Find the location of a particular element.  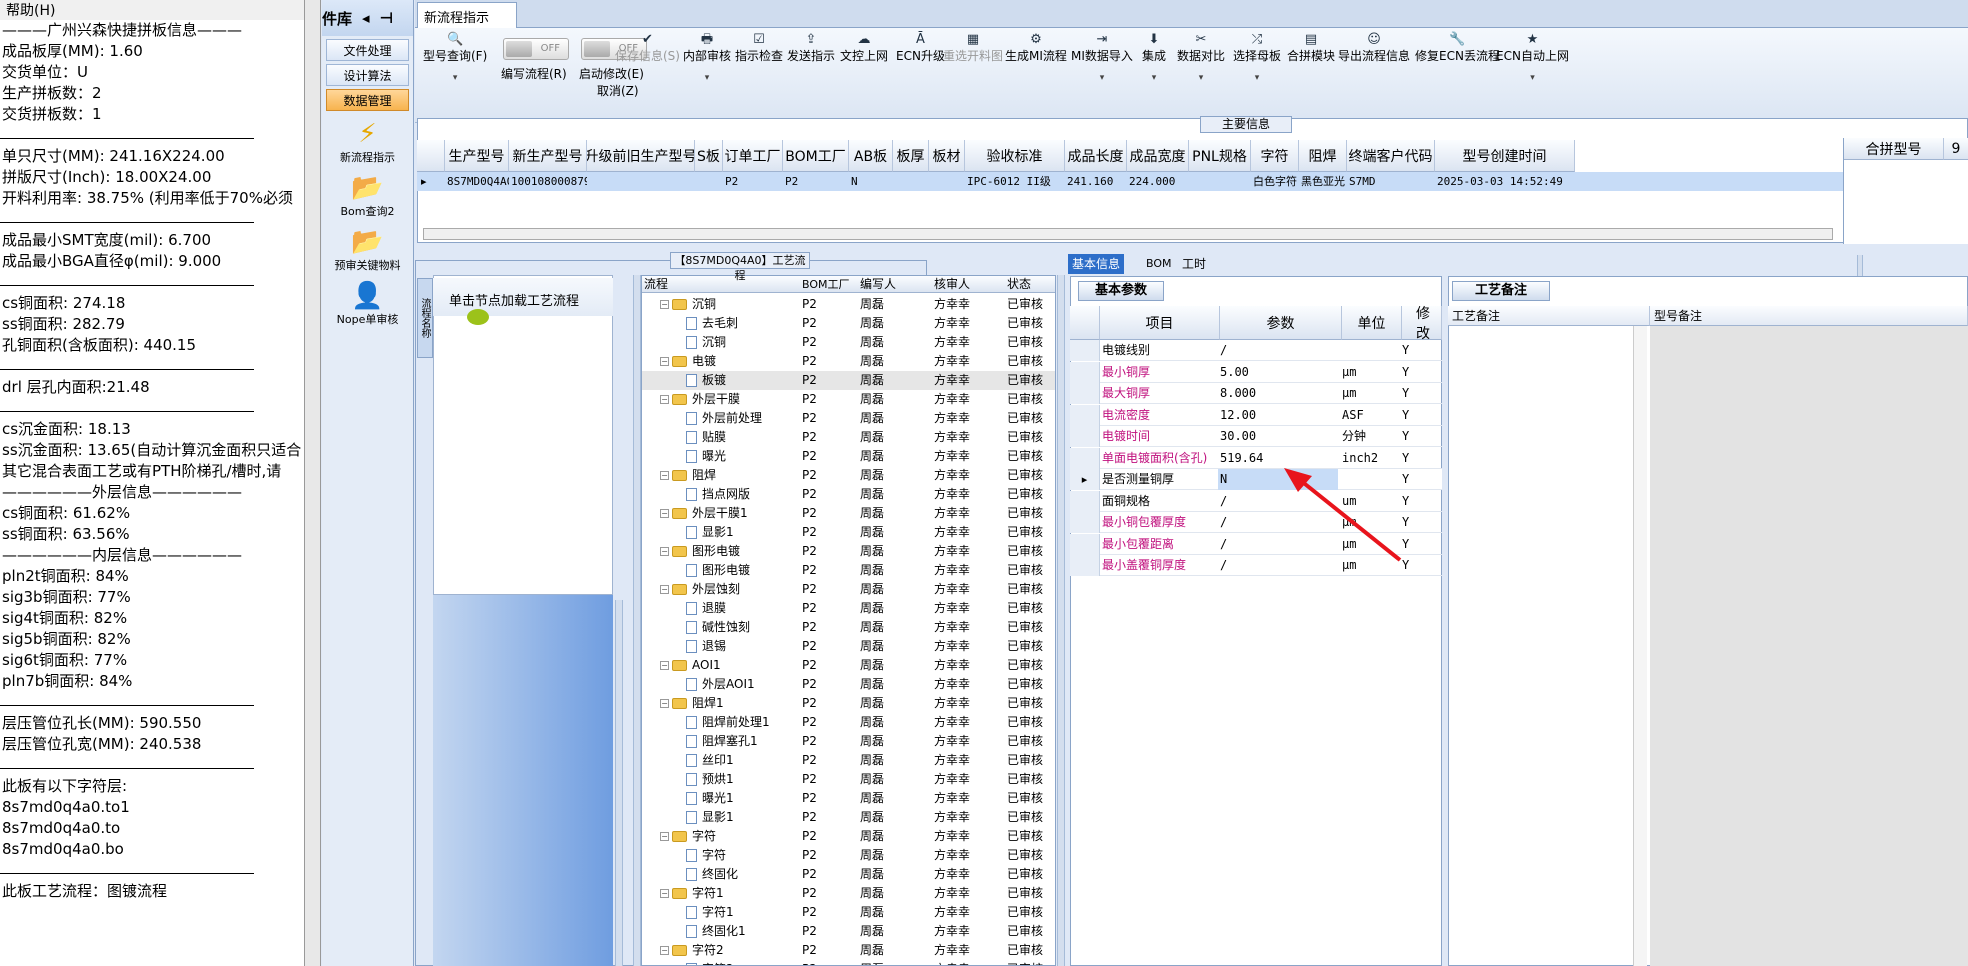

tree-node-row: 挡点网版 P2 周磊 方幸幸 已审核 is located at coordinates (848, 494).